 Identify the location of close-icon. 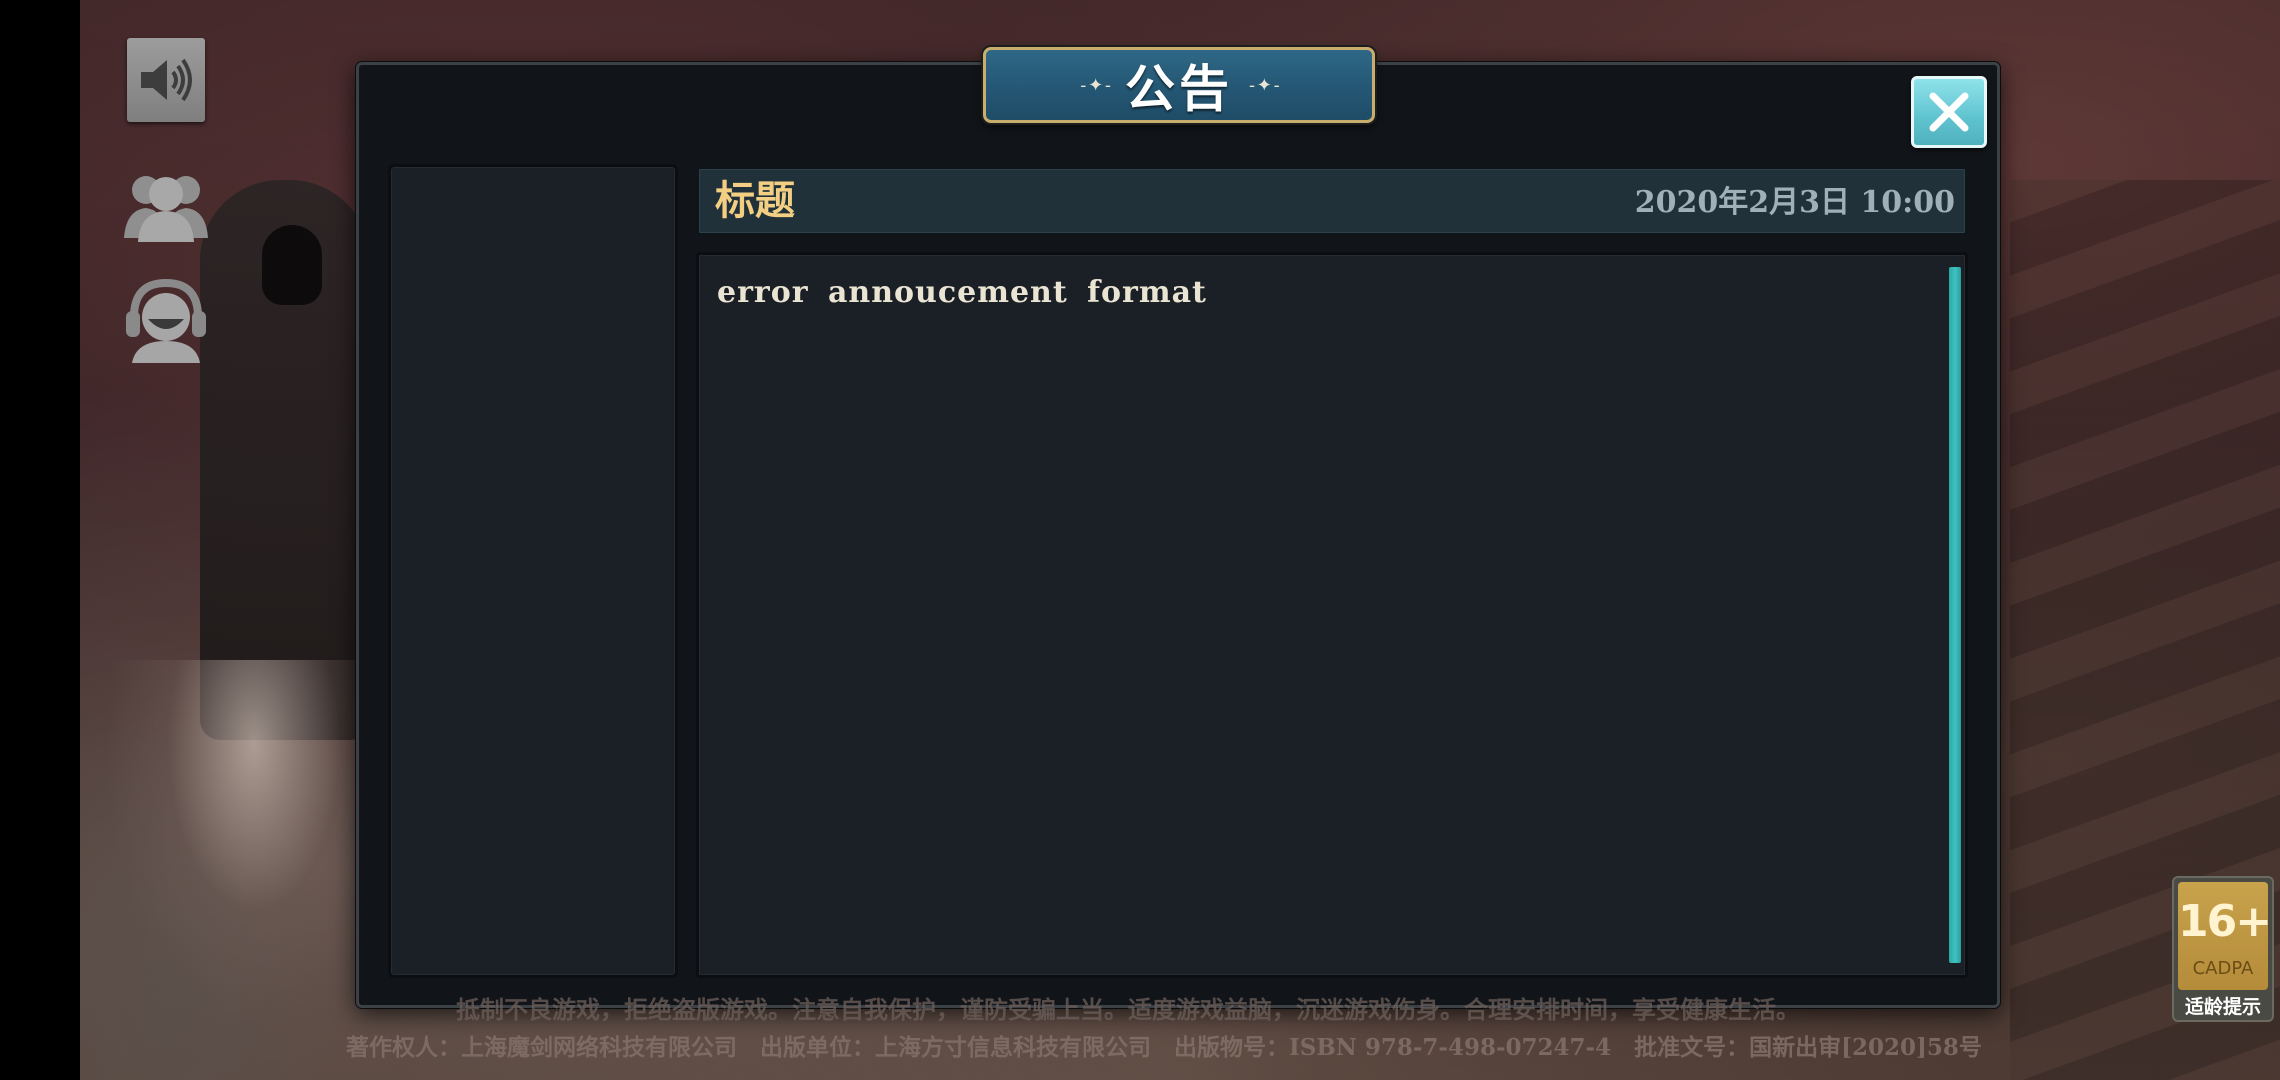
(1949, 112).